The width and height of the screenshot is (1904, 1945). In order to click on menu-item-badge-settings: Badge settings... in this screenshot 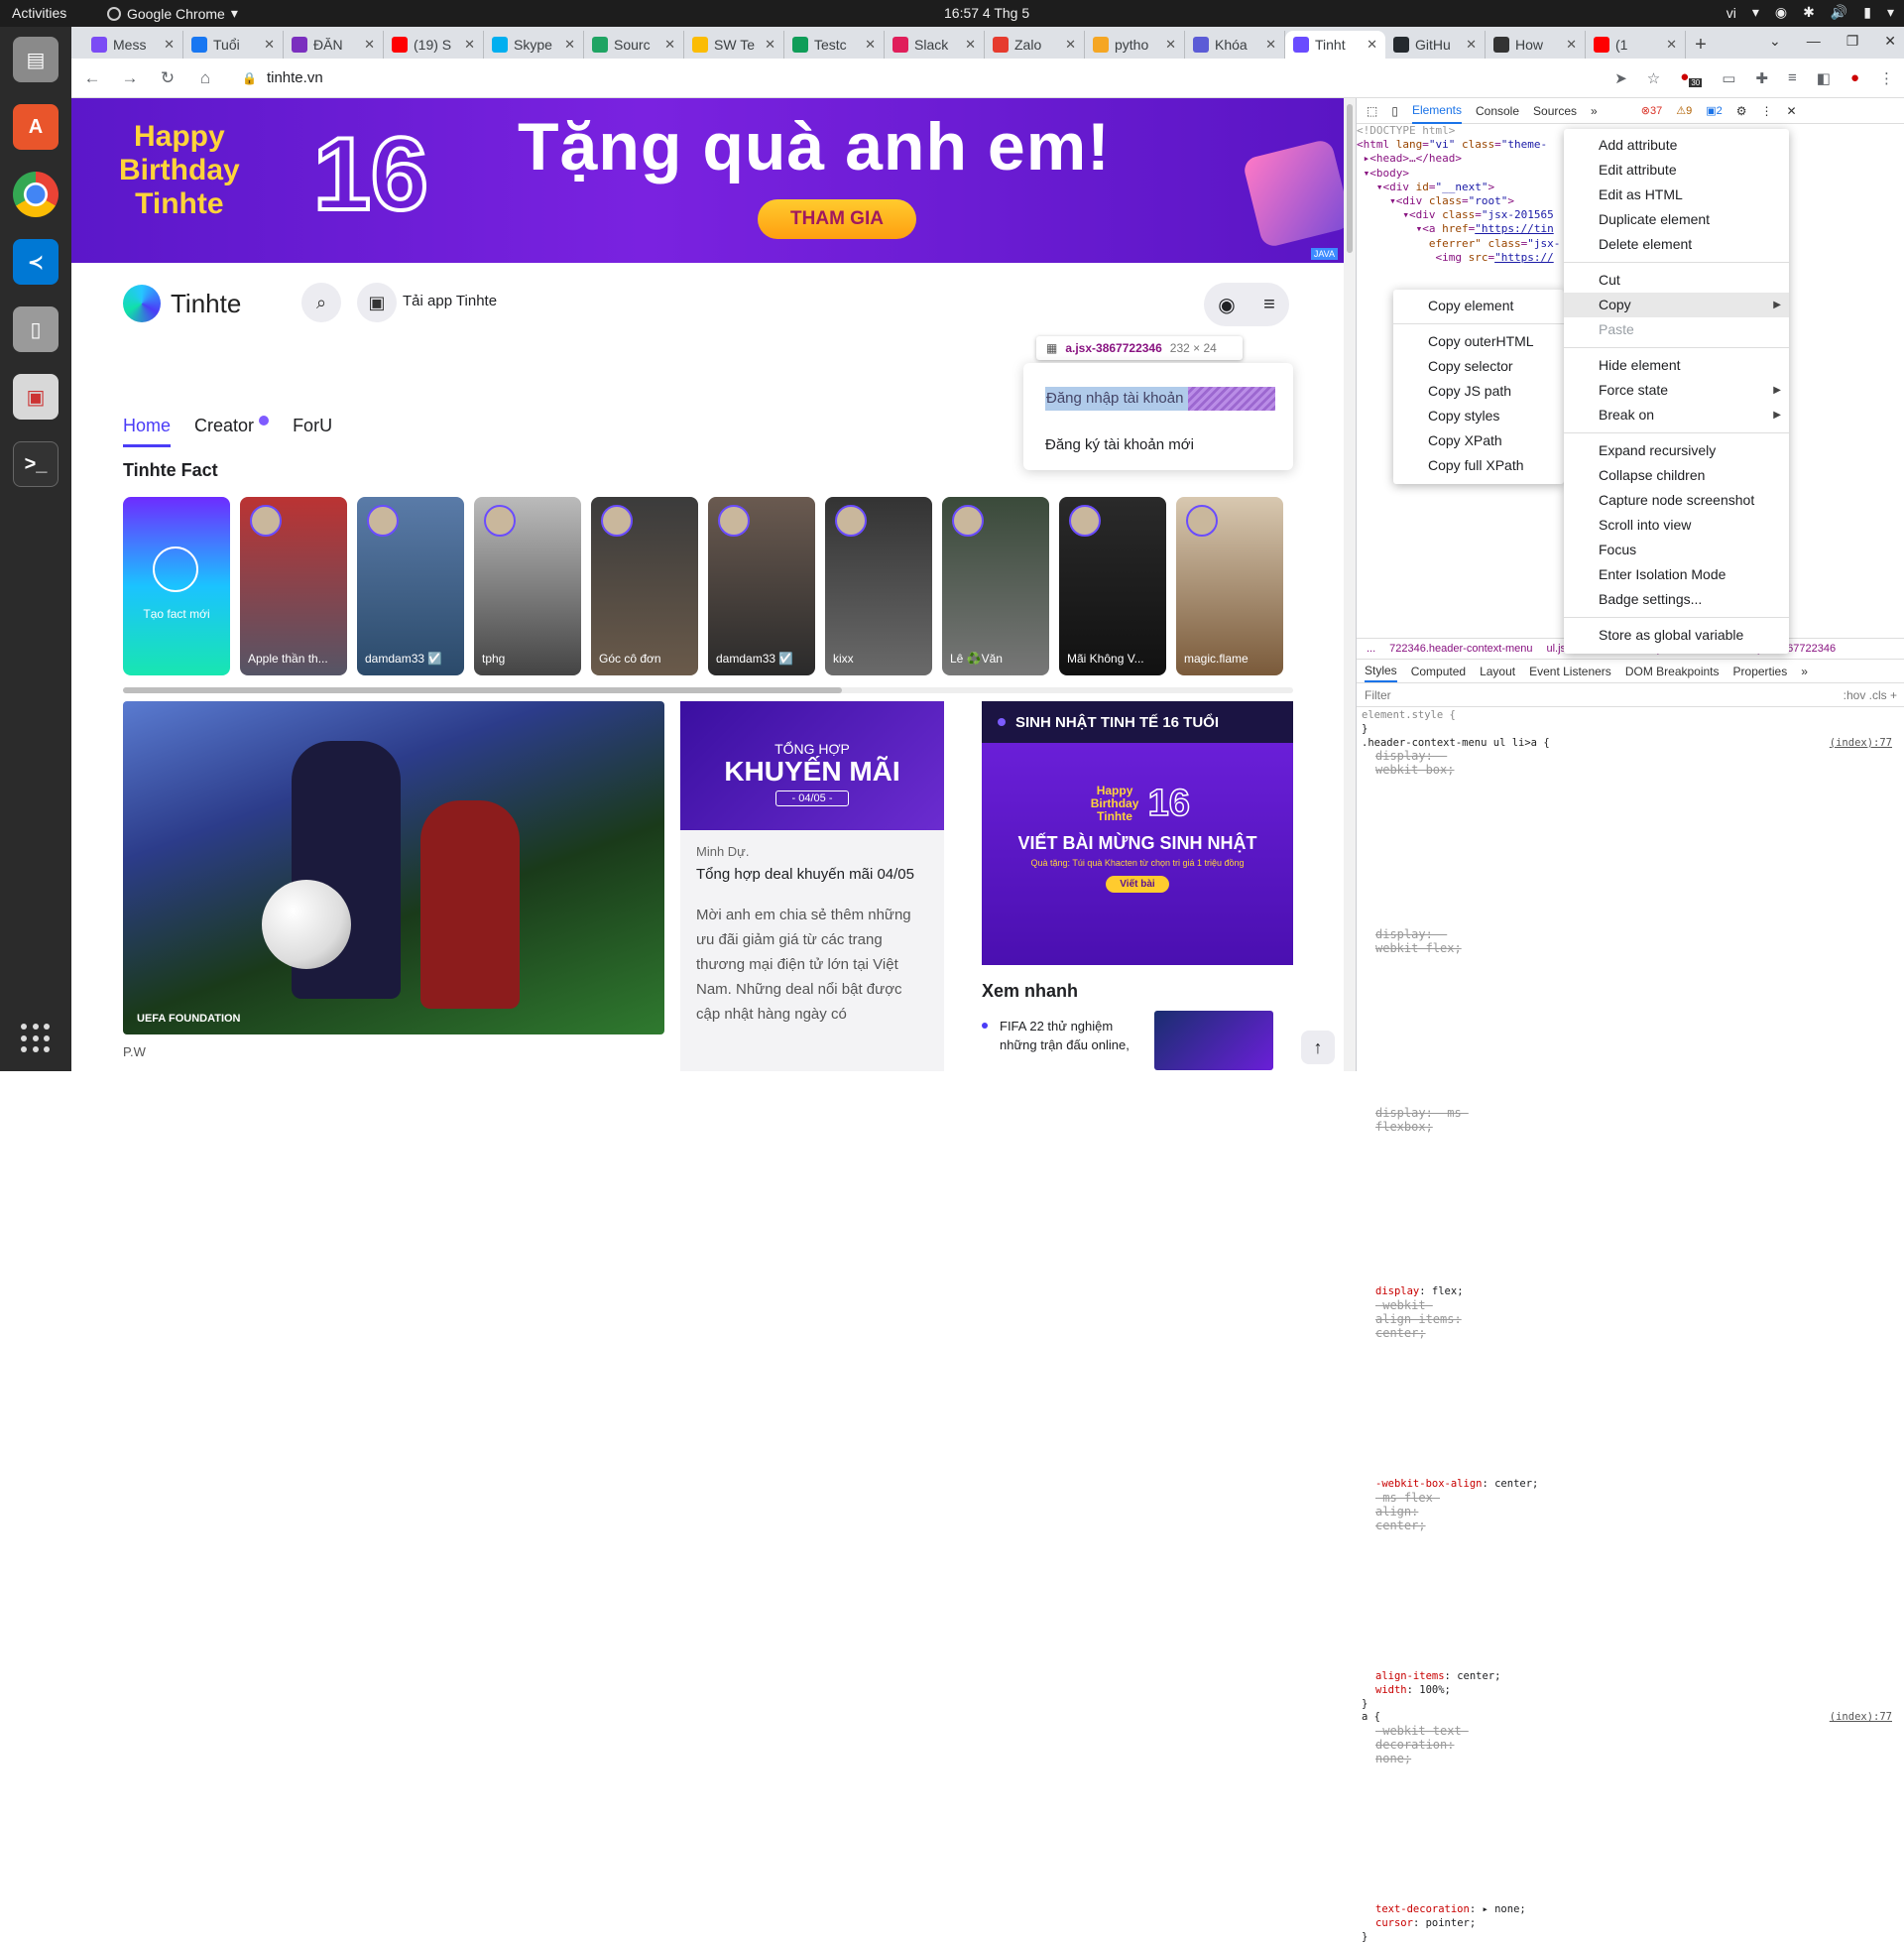, I will do `click(1676, 599)`.